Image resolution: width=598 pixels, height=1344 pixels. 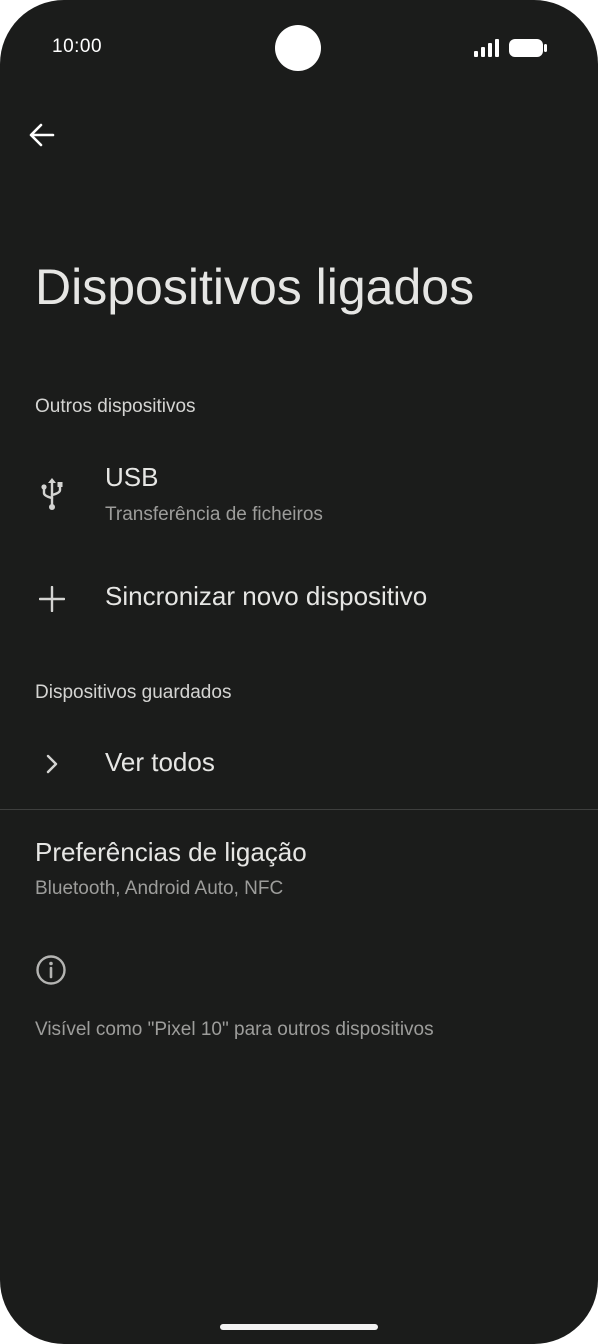 What do you see at coordinates (299, 764) in the screenshot?
I see `see-all-row: Ver todos` at bounding box center [299, 764].